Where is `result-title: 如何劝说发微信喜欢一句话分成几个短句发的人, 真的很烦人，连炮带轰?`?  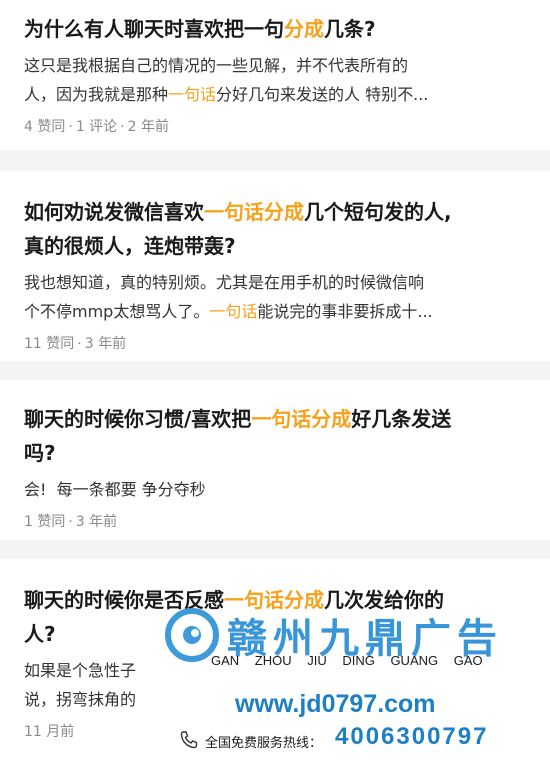
result-title: 如何劝说发微信喜欢一句话分成几个短句发的人, 真的很烦人，连炮带轰? is located at coordinates (274, 229).